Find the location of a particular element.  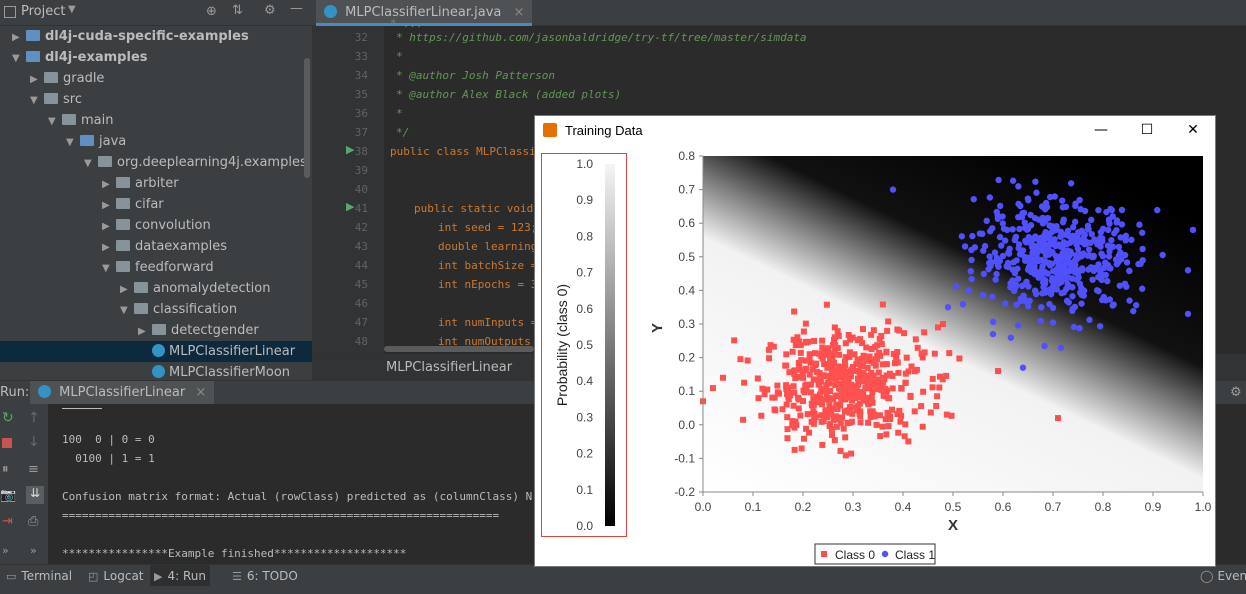

tree-item: ▶ arbiter is located at coordinates (156, 183).